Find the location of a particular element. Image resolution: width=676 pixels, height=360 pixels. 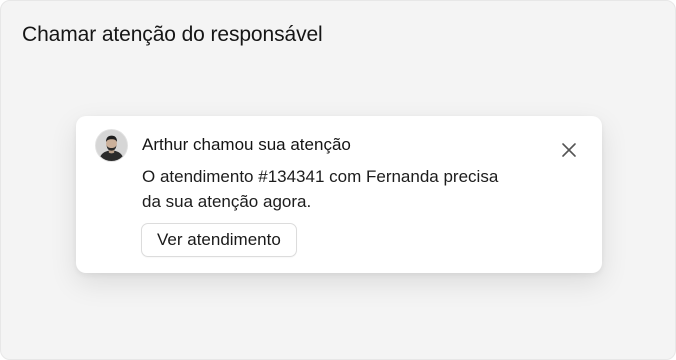

close-button is located at coordinates (569, 150).